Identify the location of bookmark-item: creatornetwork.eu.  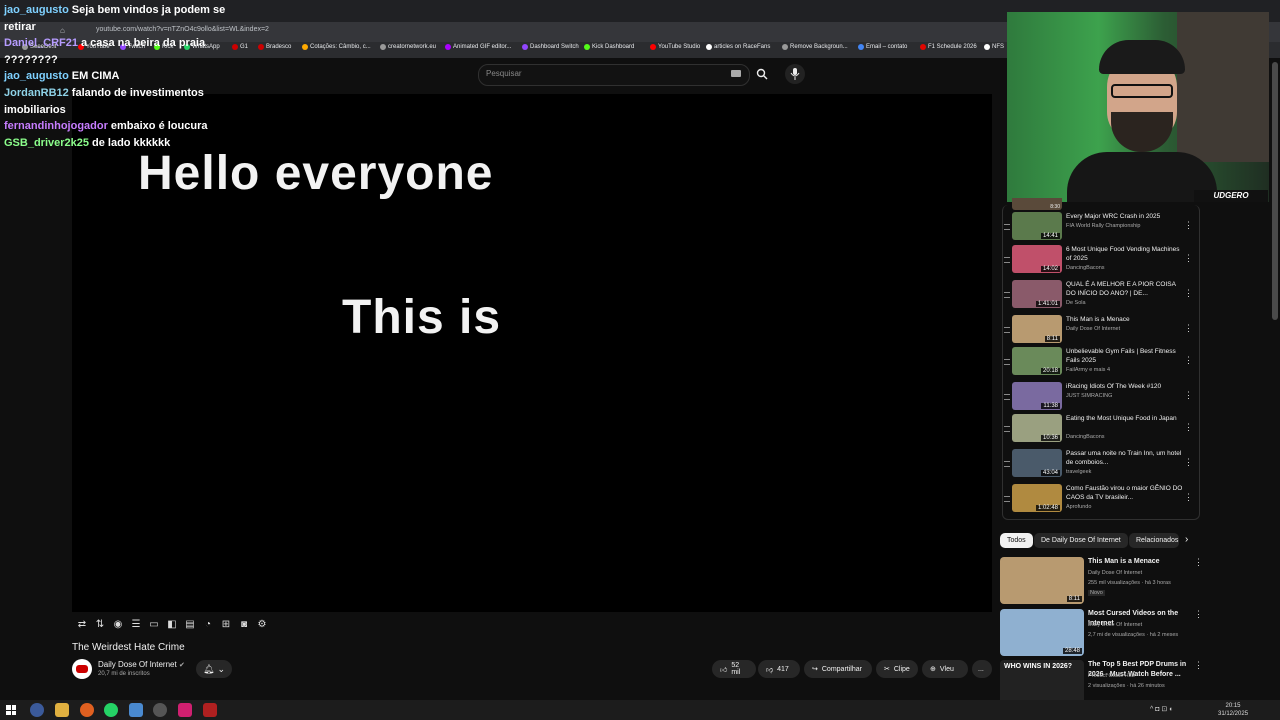
(408, 47).